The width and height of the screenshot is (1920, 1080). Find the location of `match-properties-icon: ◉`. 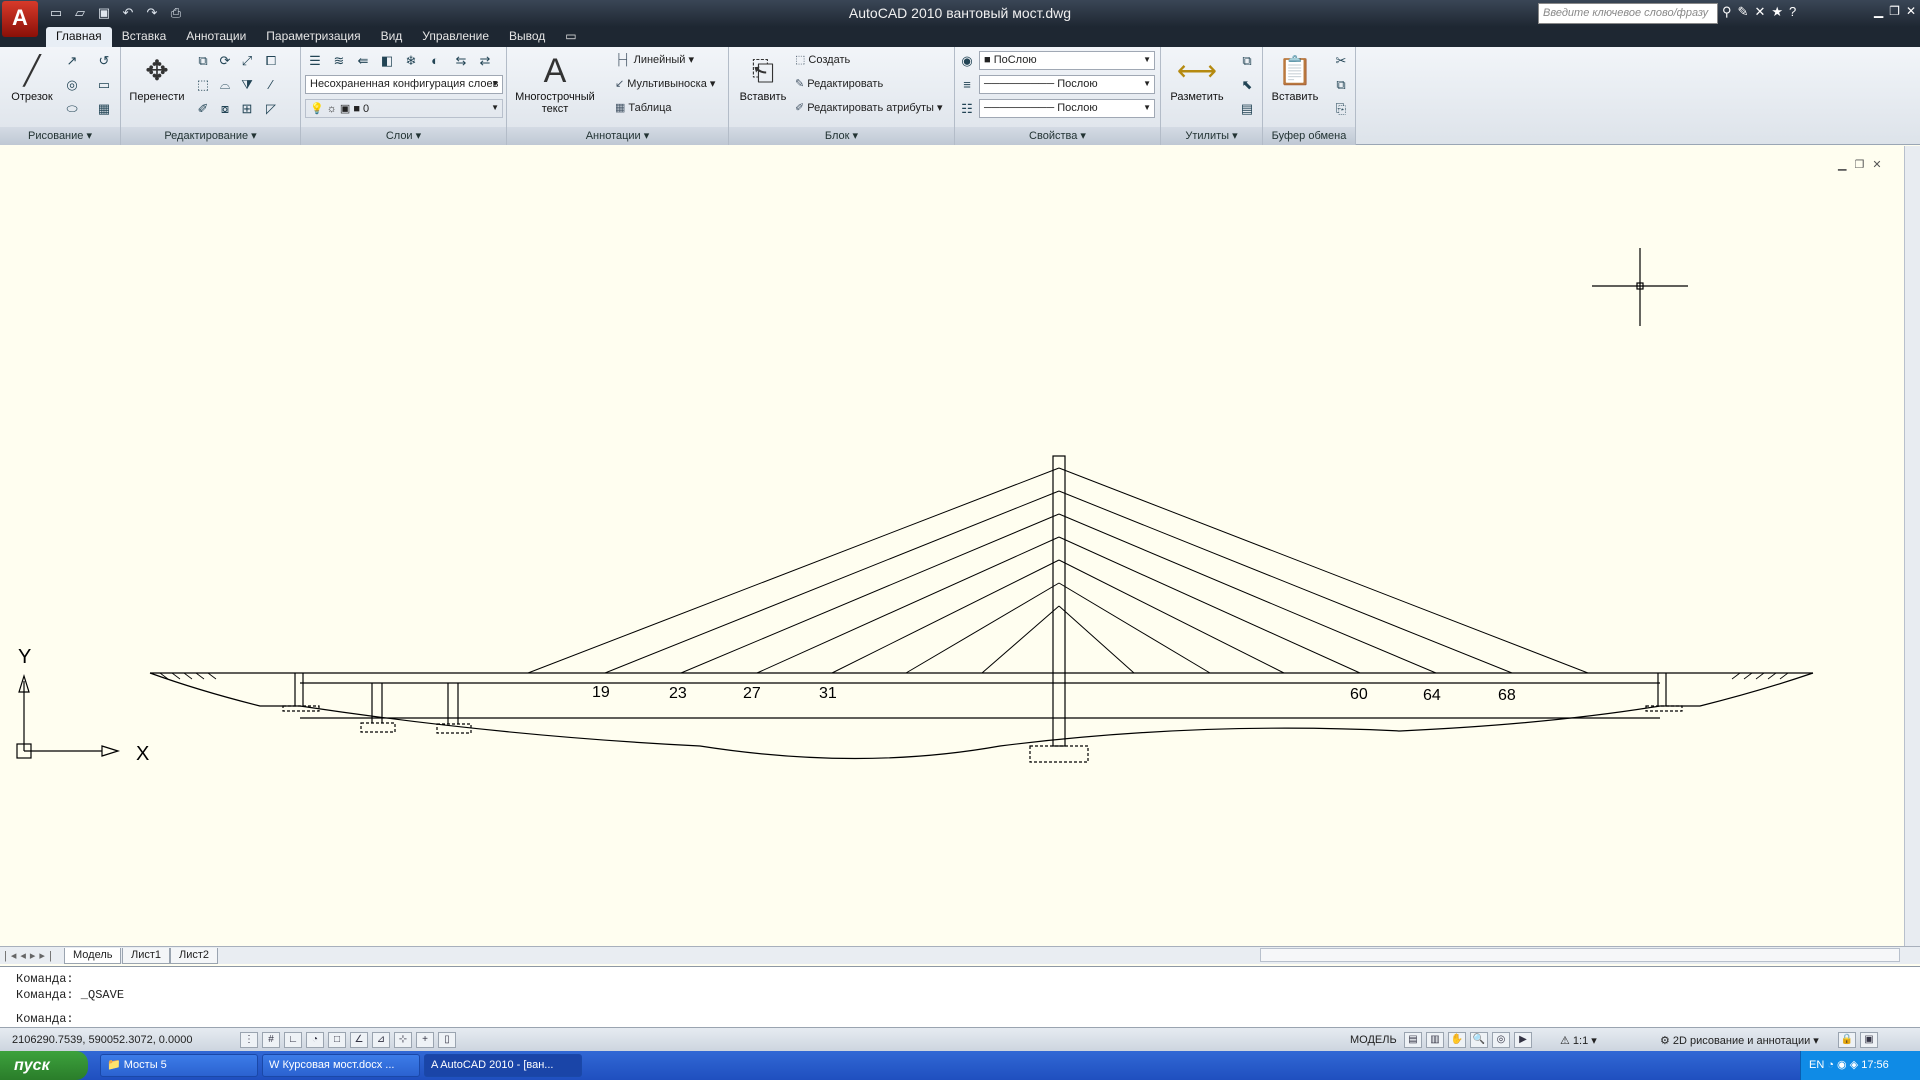

match-properties-icon: ◉ is located at coordinates (967, 61).